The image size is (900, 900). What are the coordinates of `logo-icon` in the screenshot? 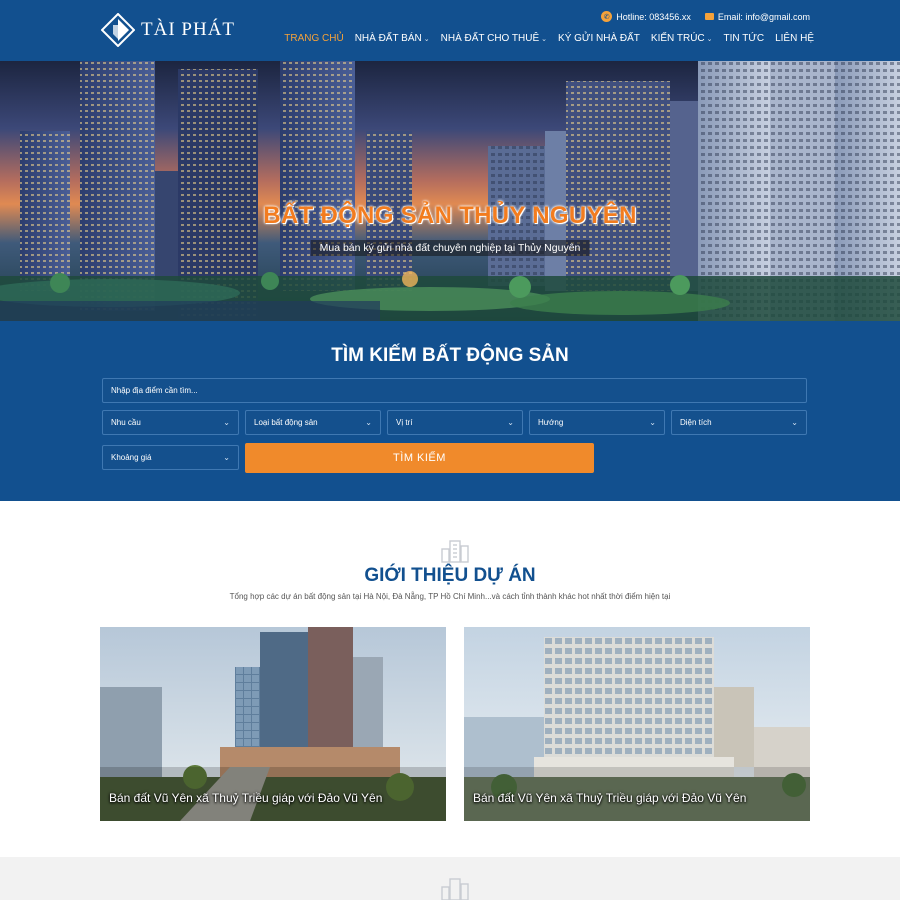 It's located at (118, 30).